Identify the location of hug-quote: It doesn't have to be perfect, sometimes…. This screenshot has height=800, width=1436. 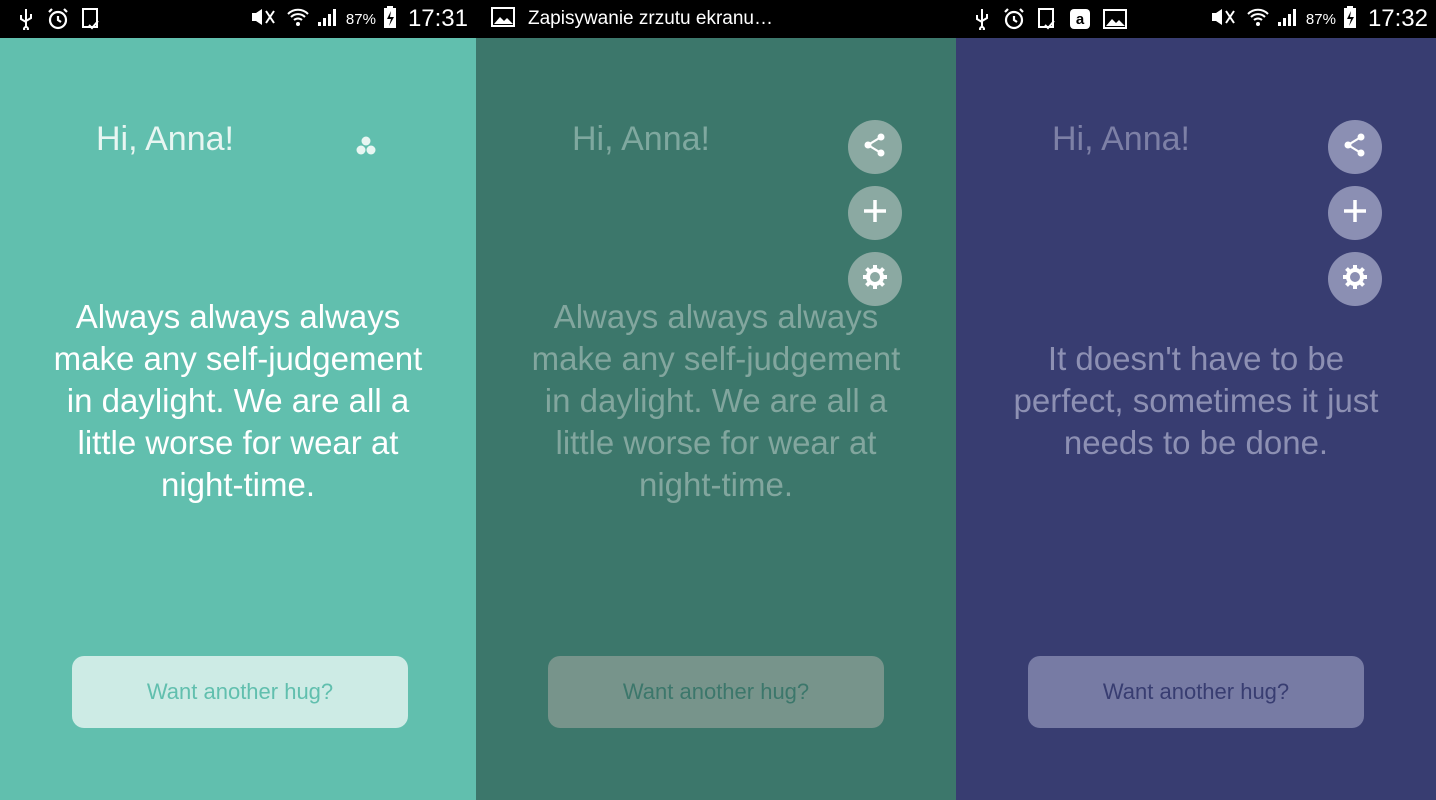
(1196, 400).